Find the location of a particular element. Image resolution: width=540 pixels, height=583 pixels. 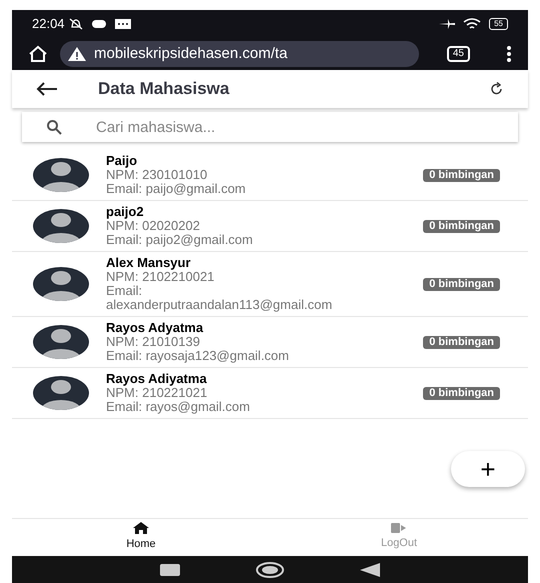

student-email: Email: rayos@gmail.com is located at coordinates (178, 407).